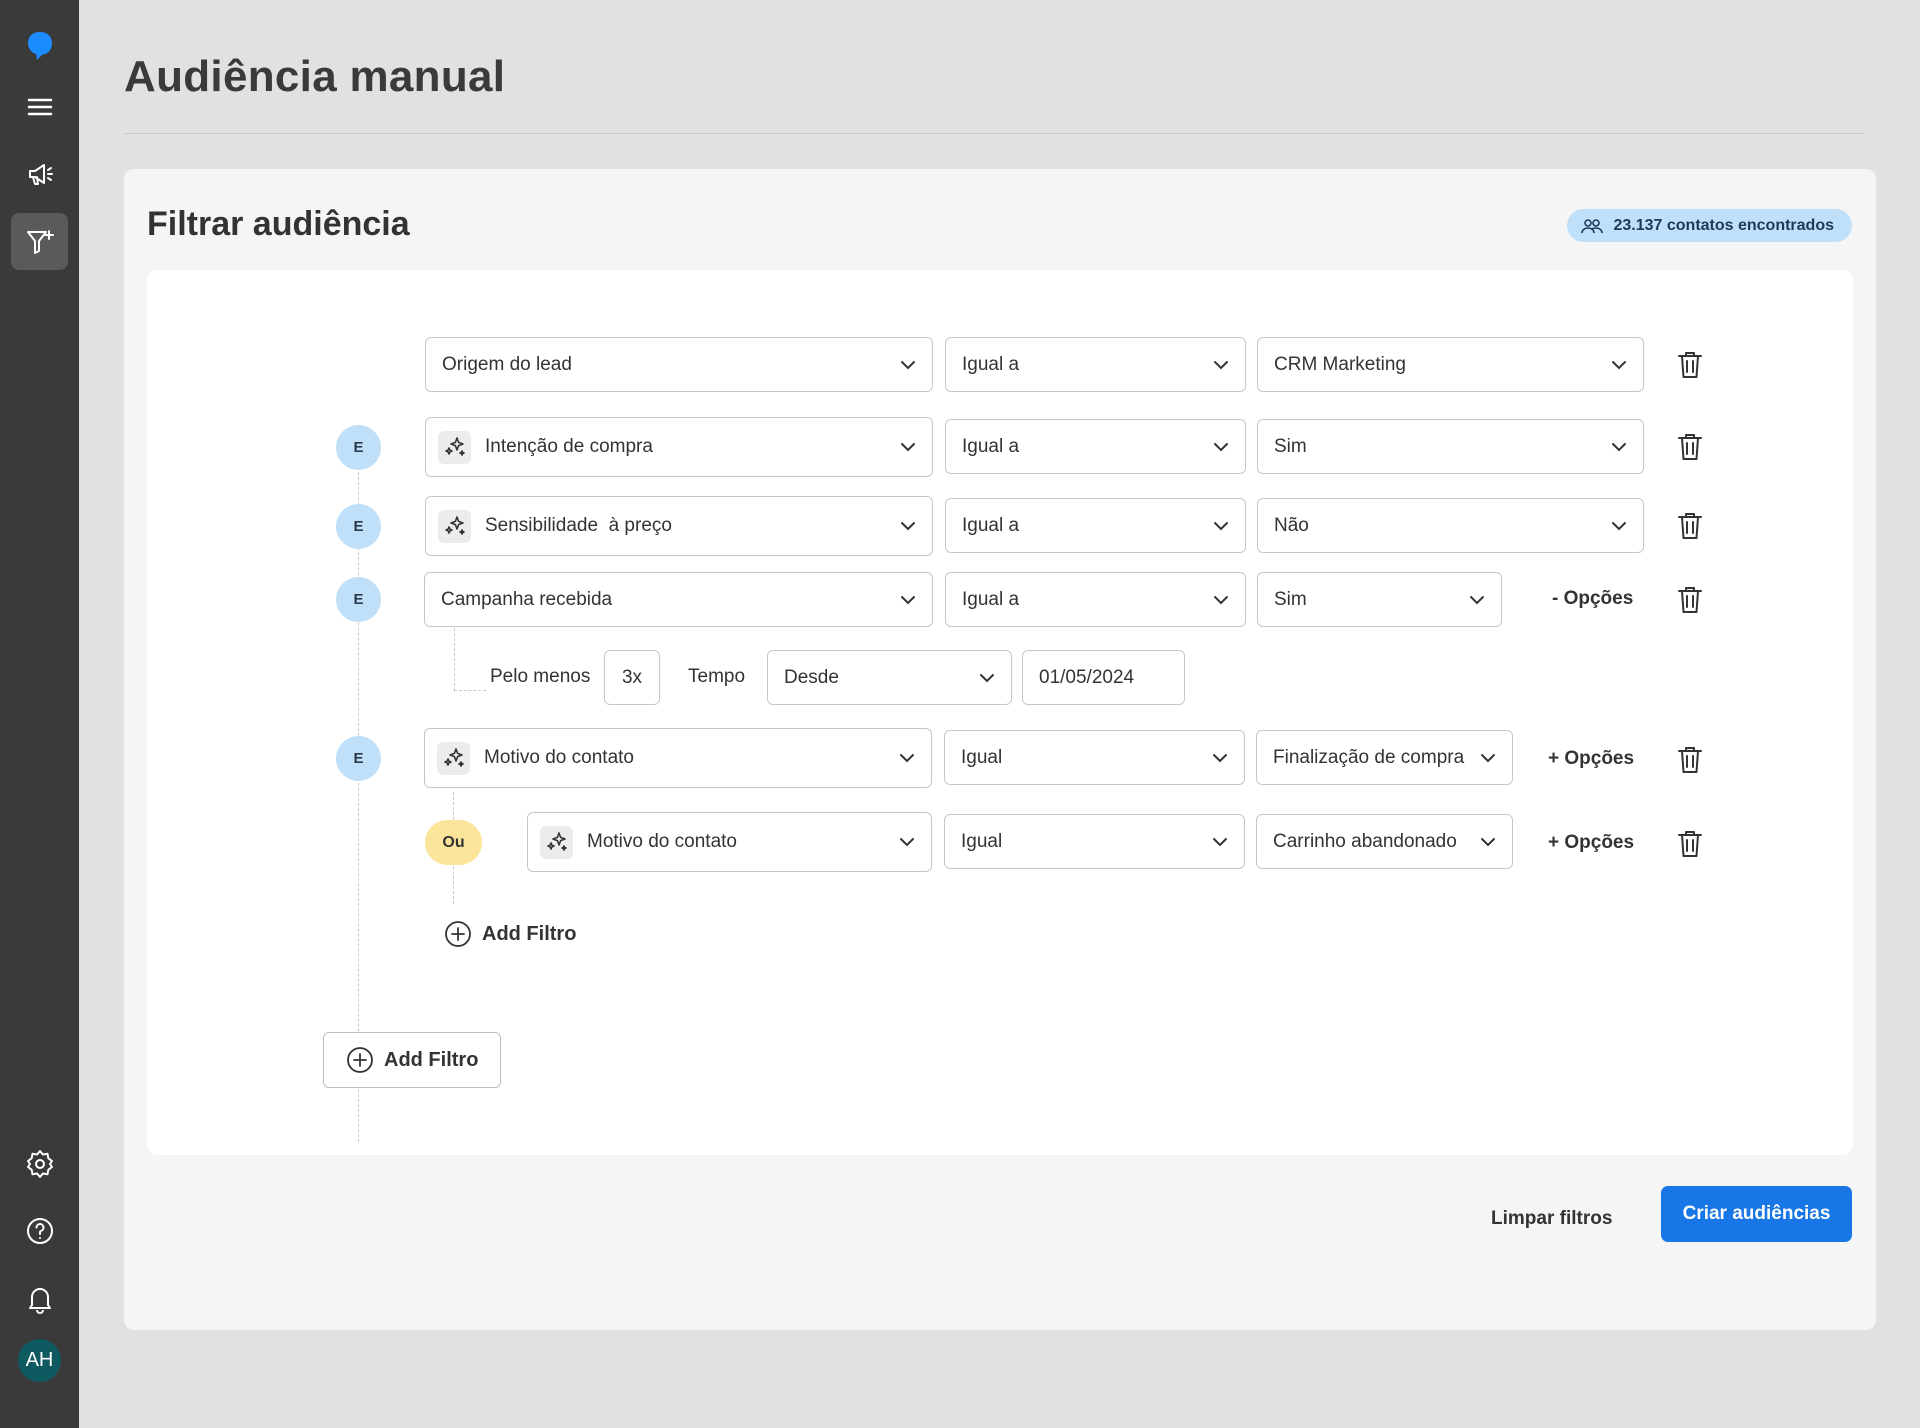 This screenshot has height=1428, width=1920. What do you see at coordinates (1450, 364) in the screenshot?
I see `filter-value-select: CRM Marketing` at bounding box center [1450, 364].